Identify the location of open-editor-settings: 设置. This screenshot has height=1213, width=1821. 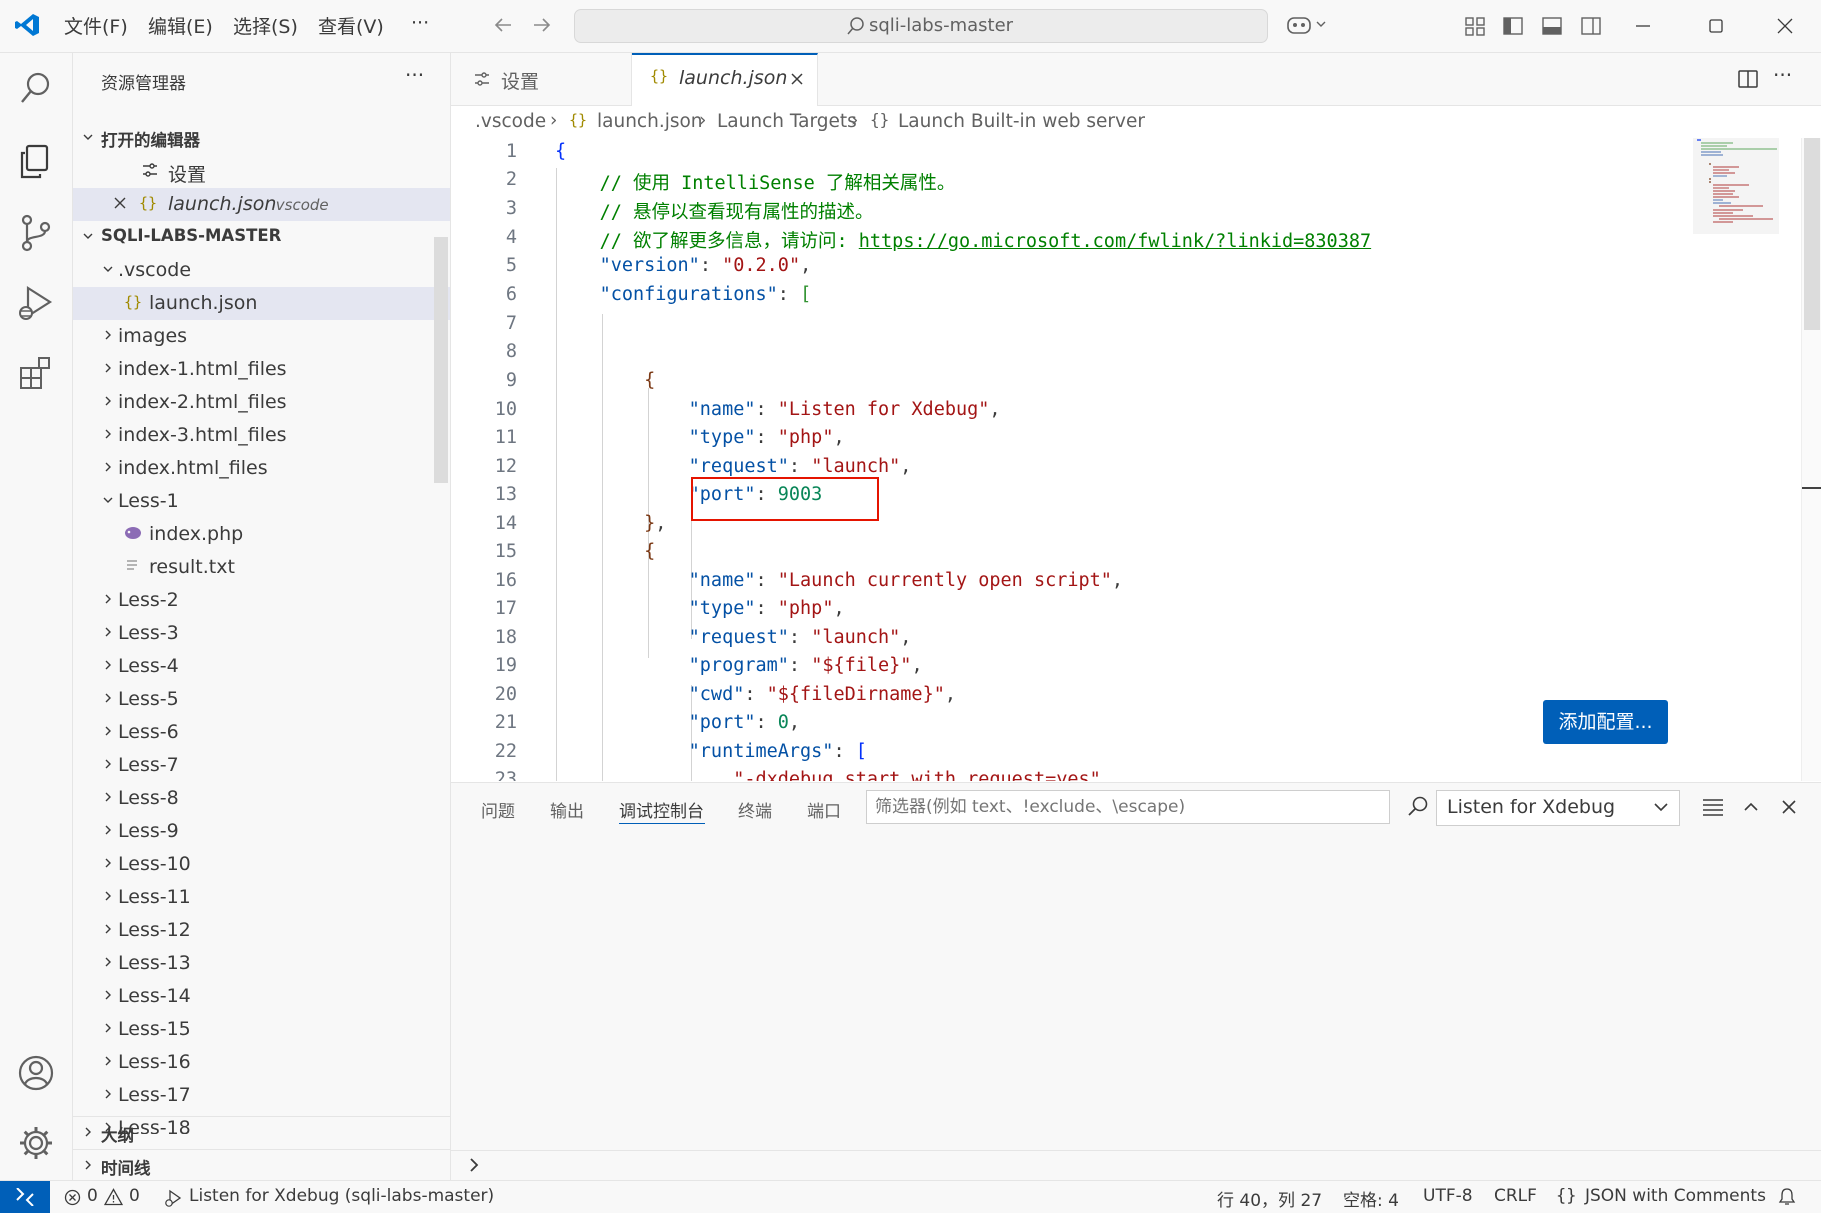
(261, 171).